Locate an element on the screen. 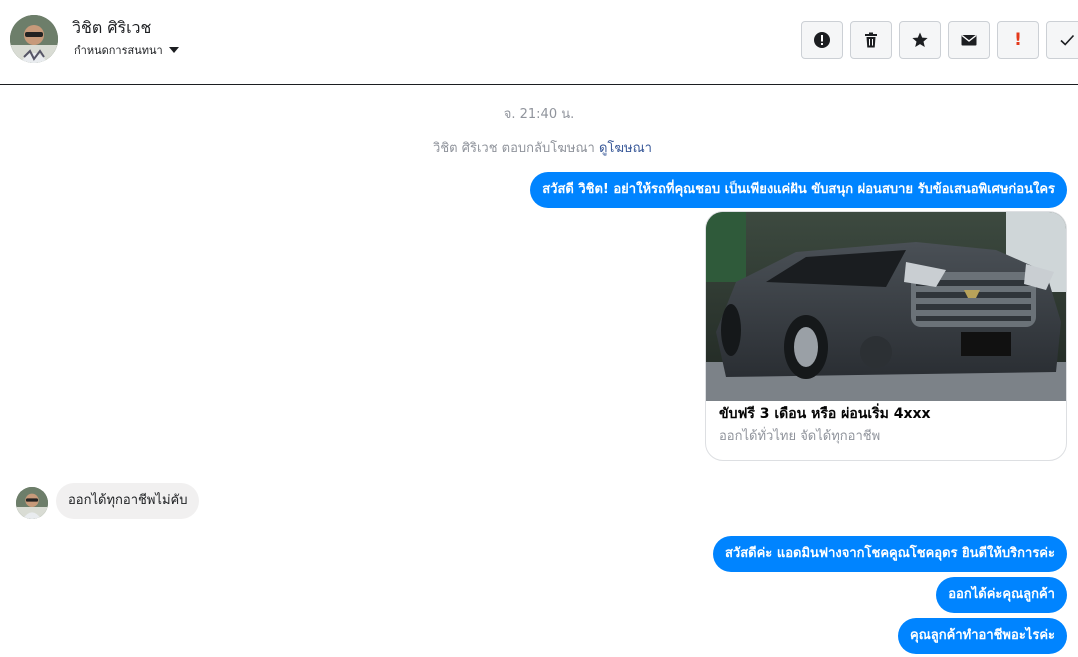 The height and width of the screenshot is (657, 1078). sender-avatar is located at coordinates (32, 503).